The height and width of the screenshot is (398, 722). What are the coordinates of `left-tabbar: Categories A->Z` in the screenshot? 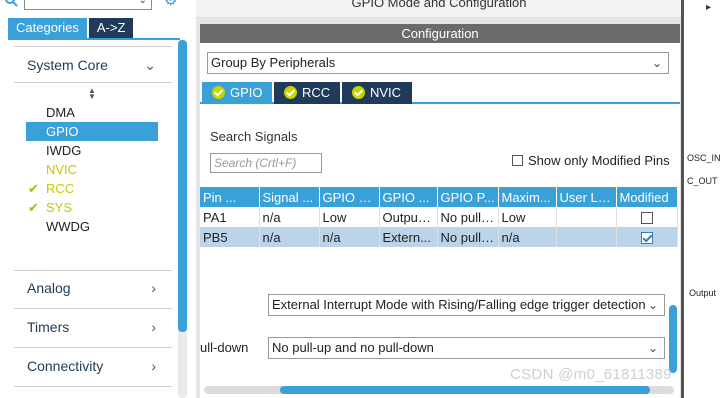 It's located at (71, 28).